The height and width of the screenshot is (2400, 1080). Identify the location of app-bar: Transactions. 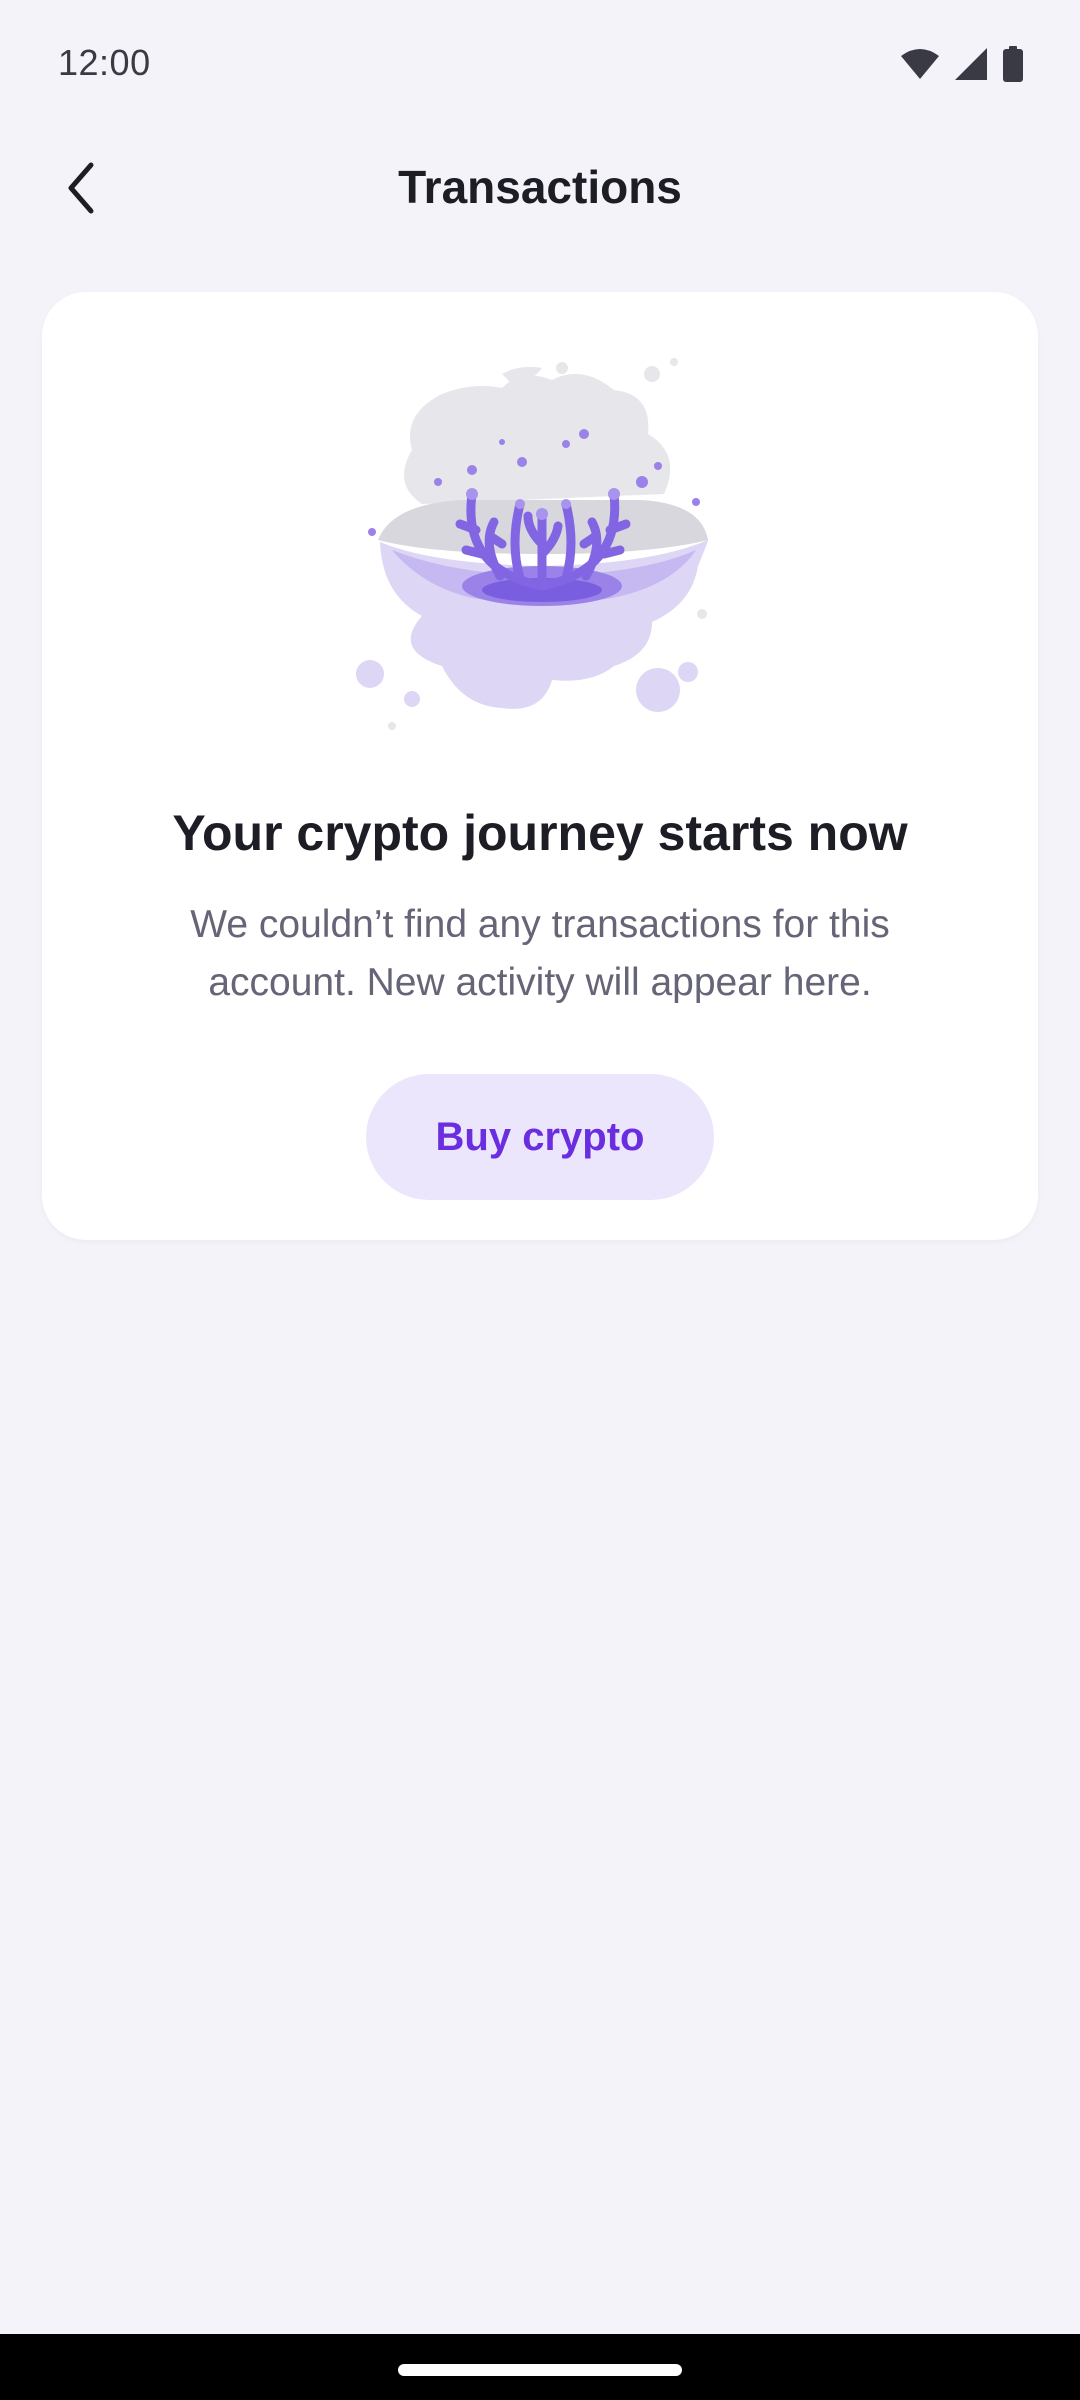
(540, 190).